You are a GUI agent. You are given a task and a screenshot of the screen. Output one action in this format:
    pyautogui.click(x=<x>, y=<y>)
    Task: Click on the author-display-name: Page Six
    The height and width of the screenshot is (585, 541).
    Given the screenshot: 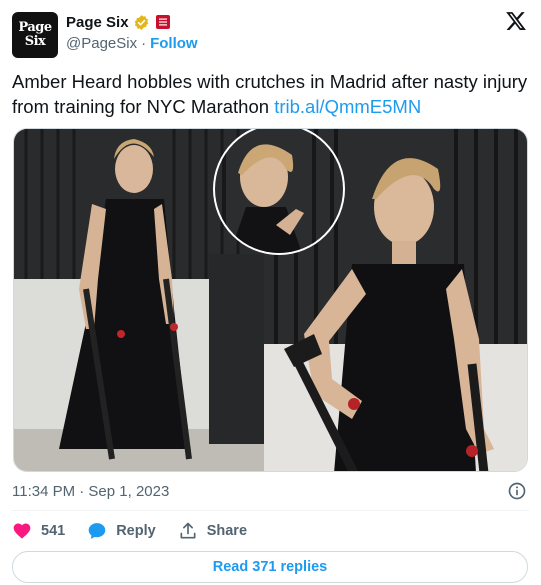 What is the action you would take?
    pyautogui.click(x=97, y=22)
    